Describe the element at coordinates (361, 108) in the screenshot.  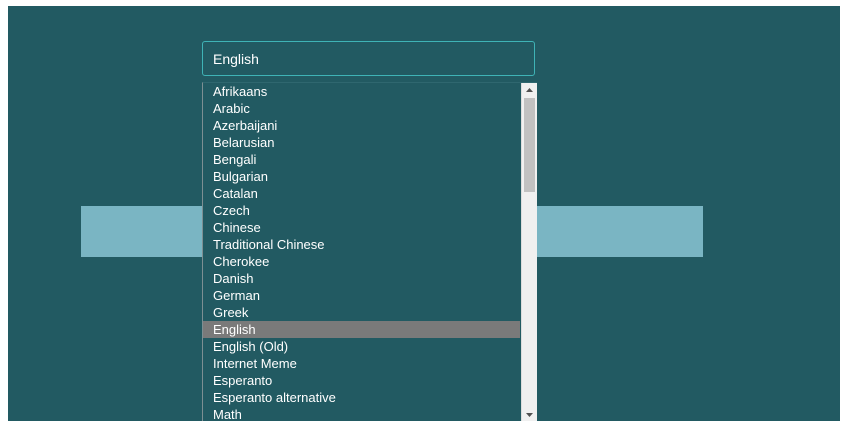
I see `language-option: Arabic` at that location.